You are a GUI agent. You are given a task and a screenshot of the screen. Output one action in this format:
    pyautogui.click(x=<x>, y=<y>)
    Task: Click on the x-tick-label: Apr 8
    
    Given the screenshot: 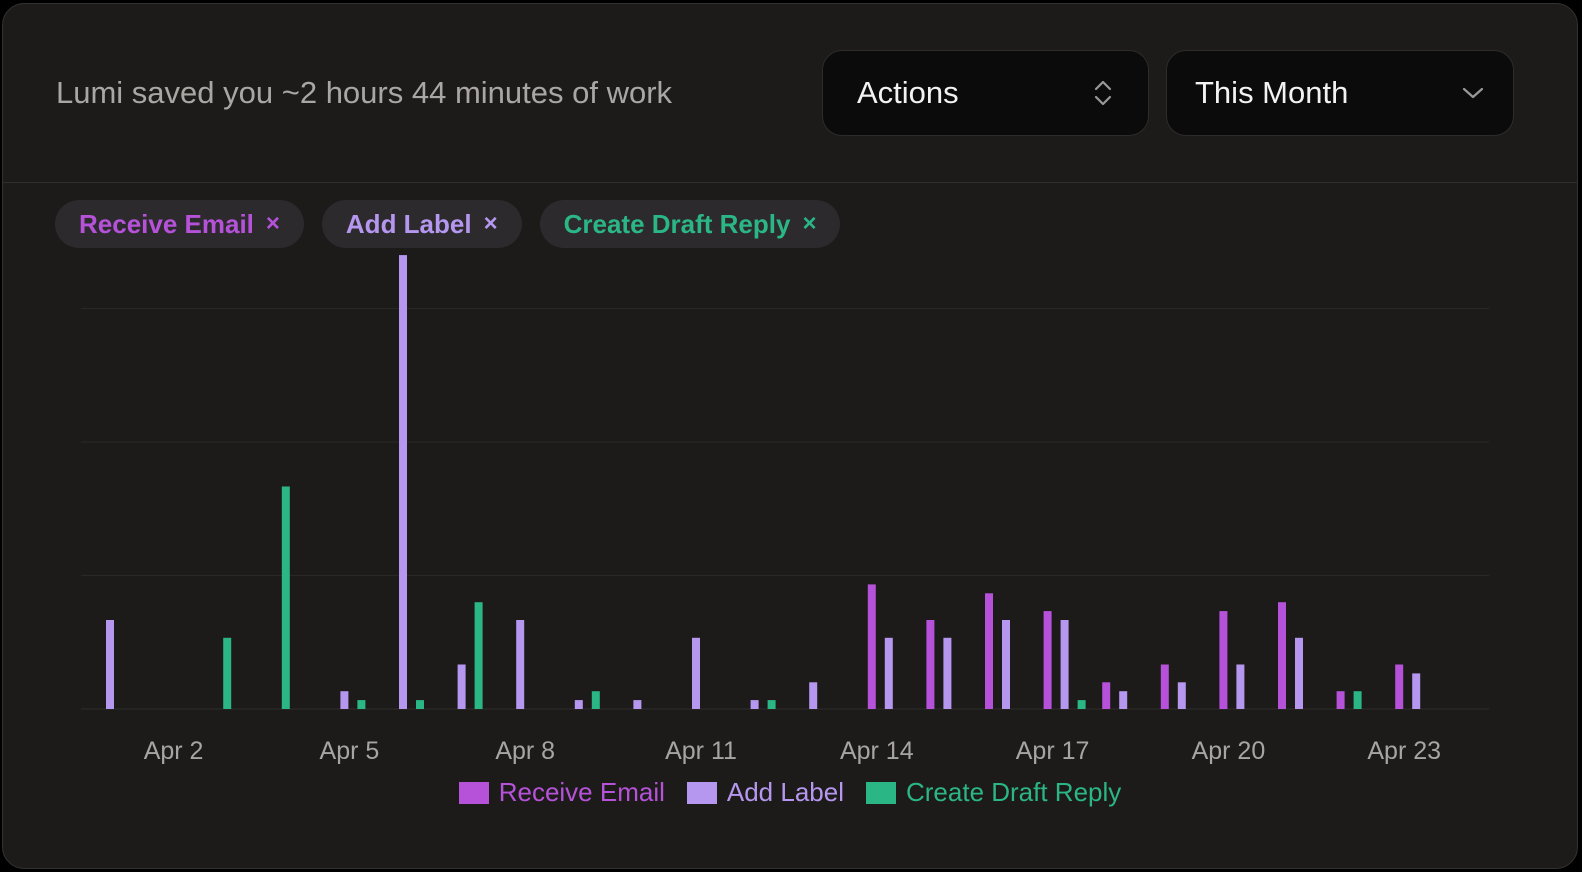 What is the action you would take?
    pyautogui.click(x=525, y=751)
    